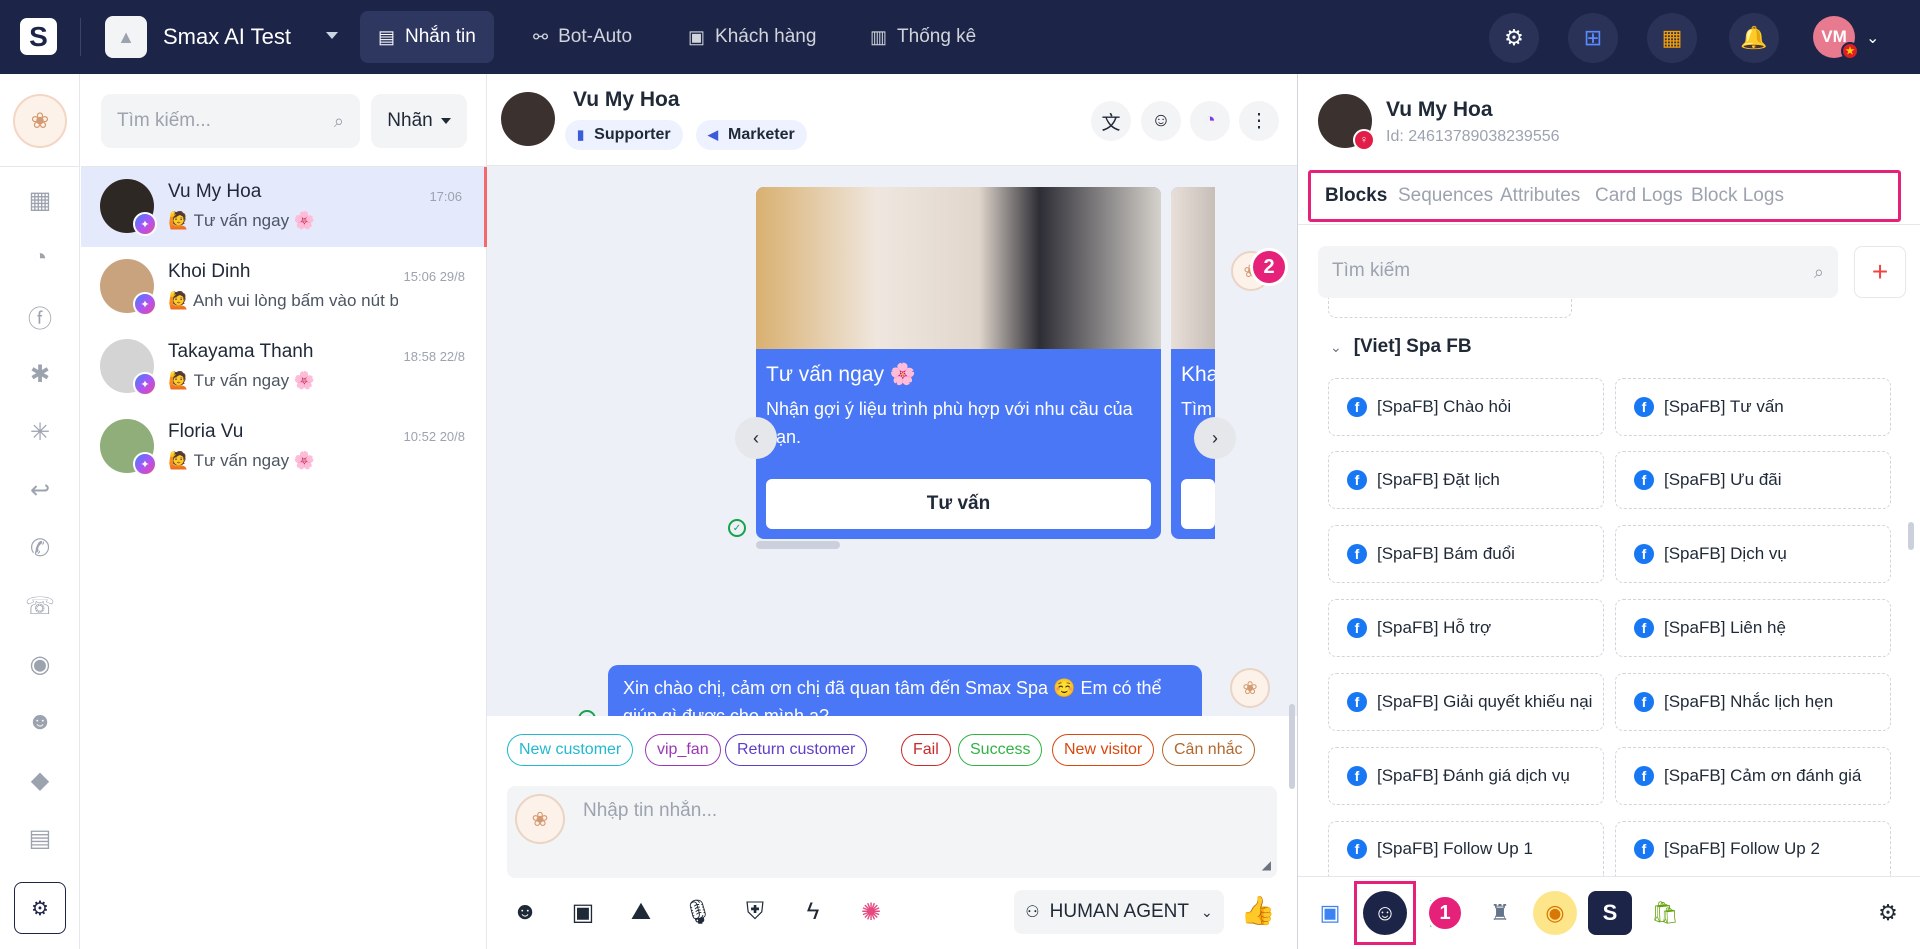  I want to click on block-item: f [SpaFB] Ưu đãi, so click(1753, 480).